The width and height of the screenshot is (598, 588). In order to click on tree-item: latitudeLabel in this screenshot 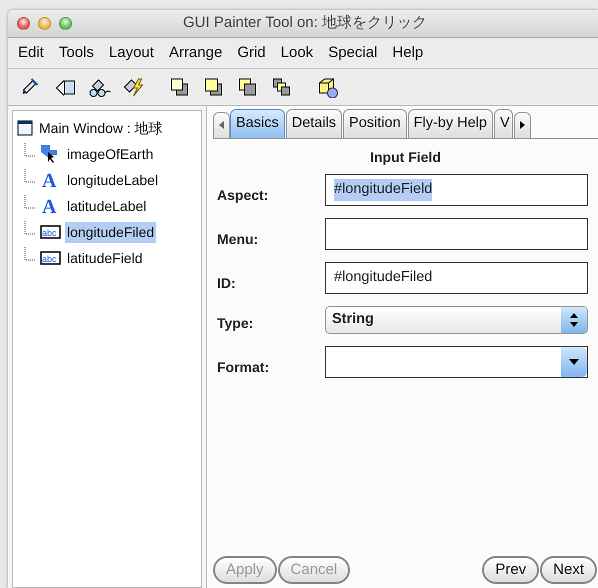, I will do `click(106, 206)`.